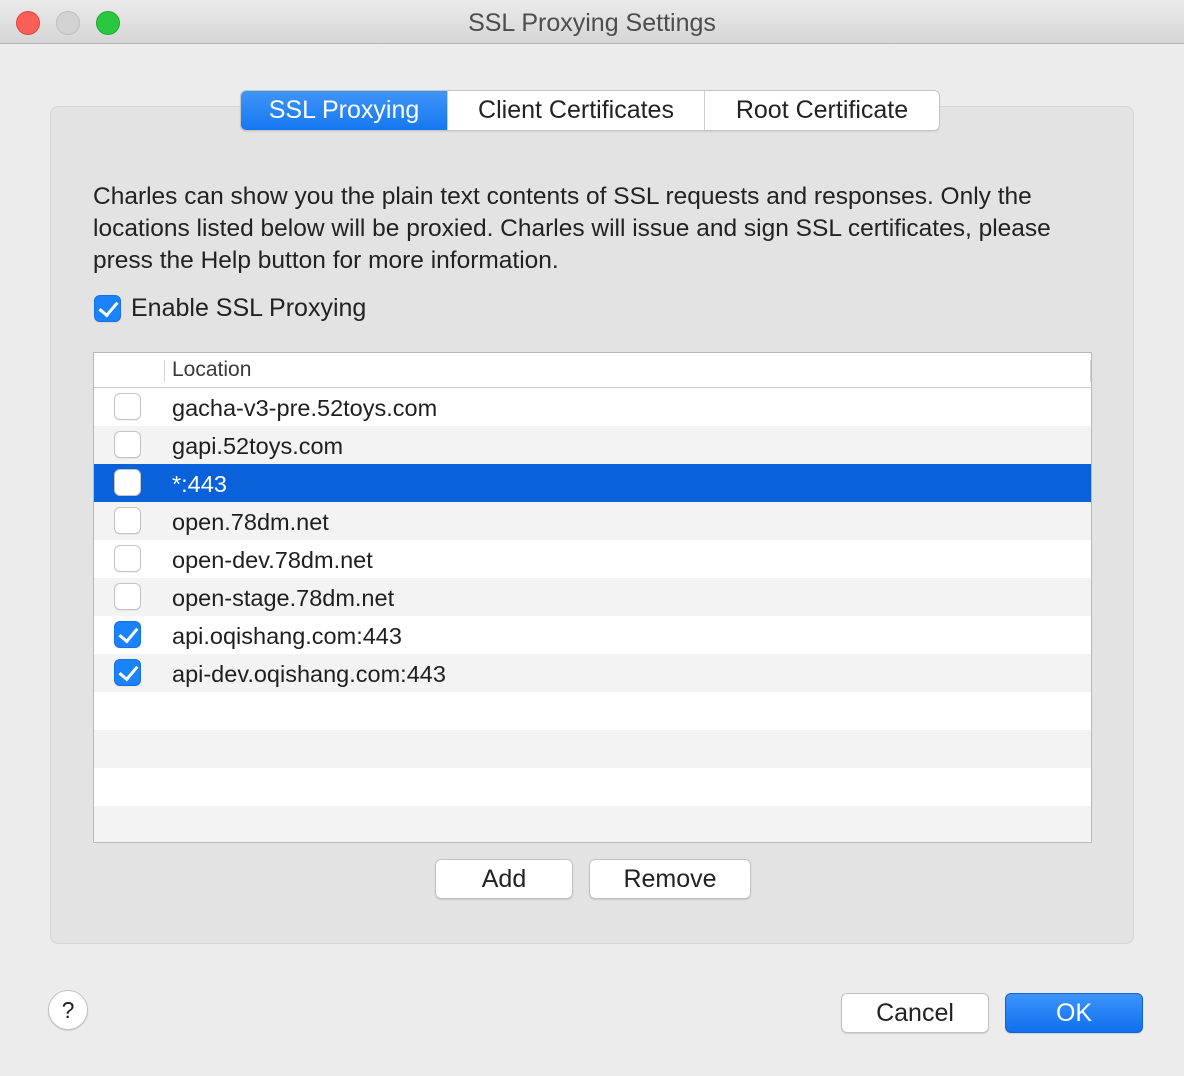 The height and width of the screenshot is (1076, 1184). What do you see at coordinates (258, 446) in the screenshot?
I see `location-cell: gapi.52toys.com` at bounding box center [258, 446].